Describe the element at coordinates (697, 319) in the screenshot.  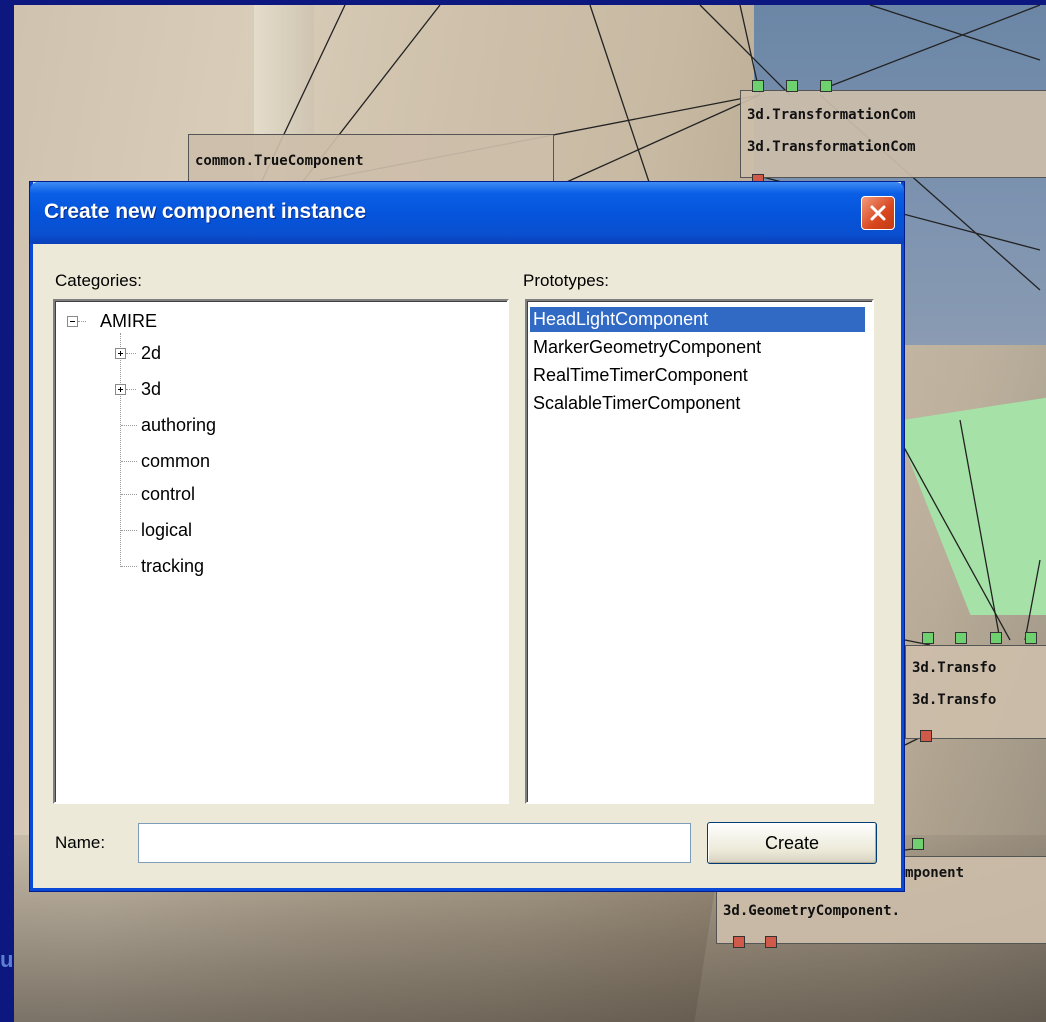
I see `list-item-headlight: HeadLightComponent` at that location.